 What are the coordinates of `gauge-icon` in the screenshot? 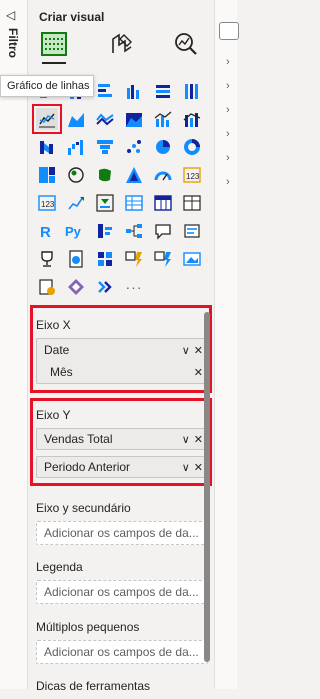 It's located at (163, 175).